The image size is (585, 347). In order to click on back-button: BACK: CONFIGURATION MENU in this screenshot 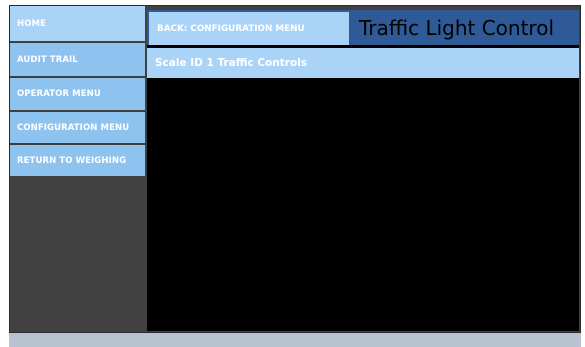, I will do `click(249, 28)`.